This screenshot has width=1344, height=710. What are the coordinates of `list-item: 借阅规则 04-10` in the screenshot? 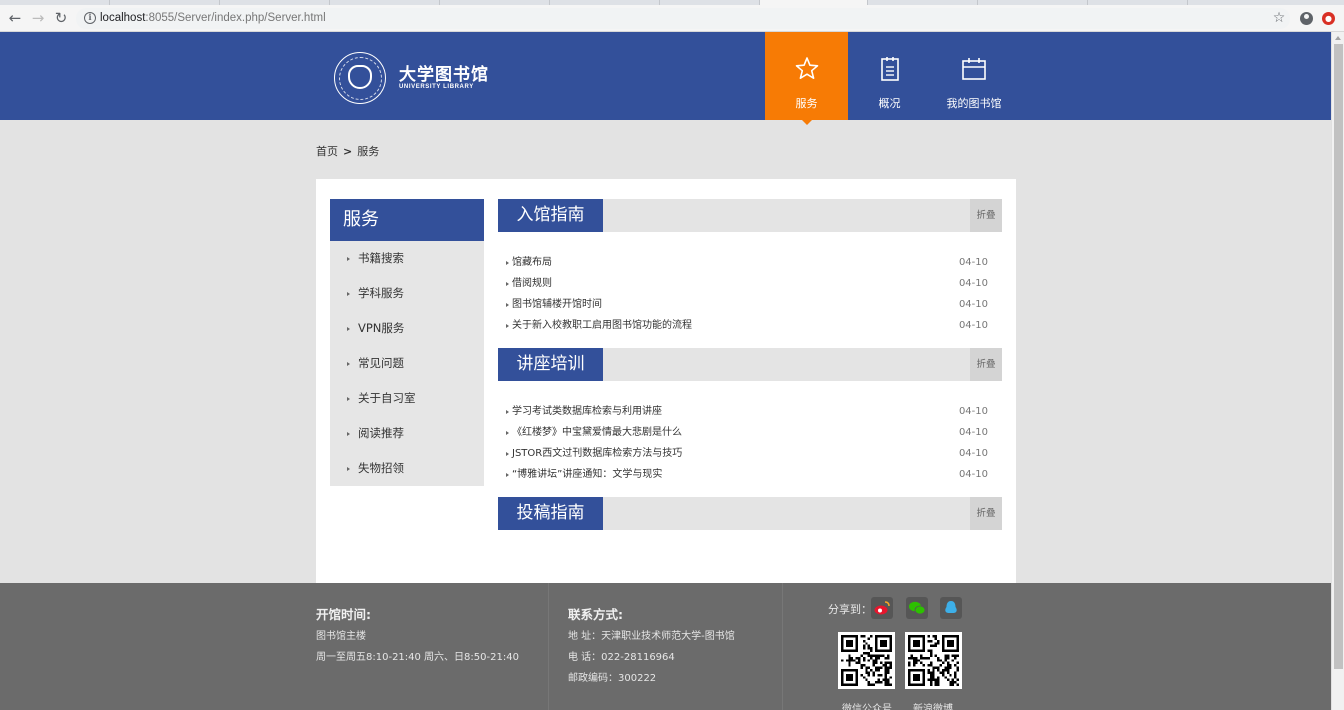 It's located at (750, 283).